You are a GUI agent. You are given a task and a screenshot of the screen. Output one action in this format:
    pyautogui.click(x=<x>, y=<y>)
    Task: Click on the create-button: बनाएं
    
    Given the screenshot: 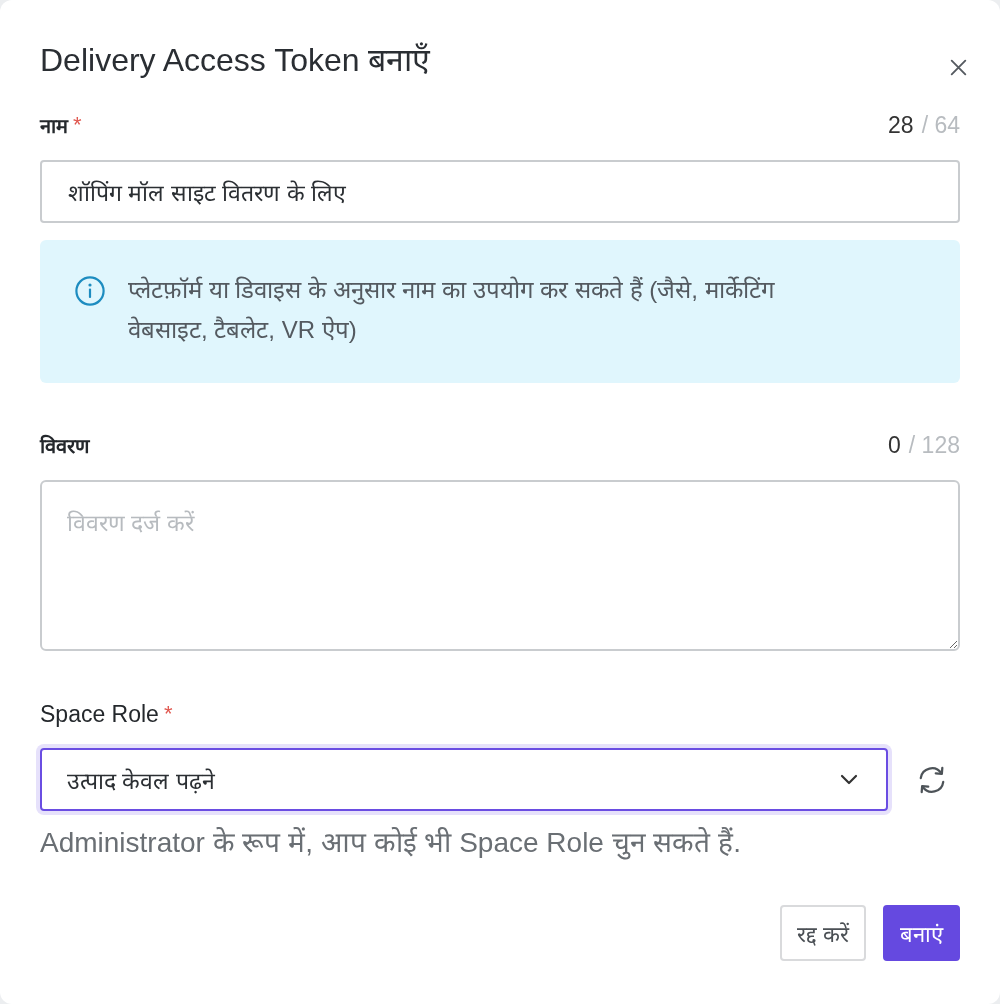 What is the action you would take?
    pyautogui.click(x=921, y=933)
    